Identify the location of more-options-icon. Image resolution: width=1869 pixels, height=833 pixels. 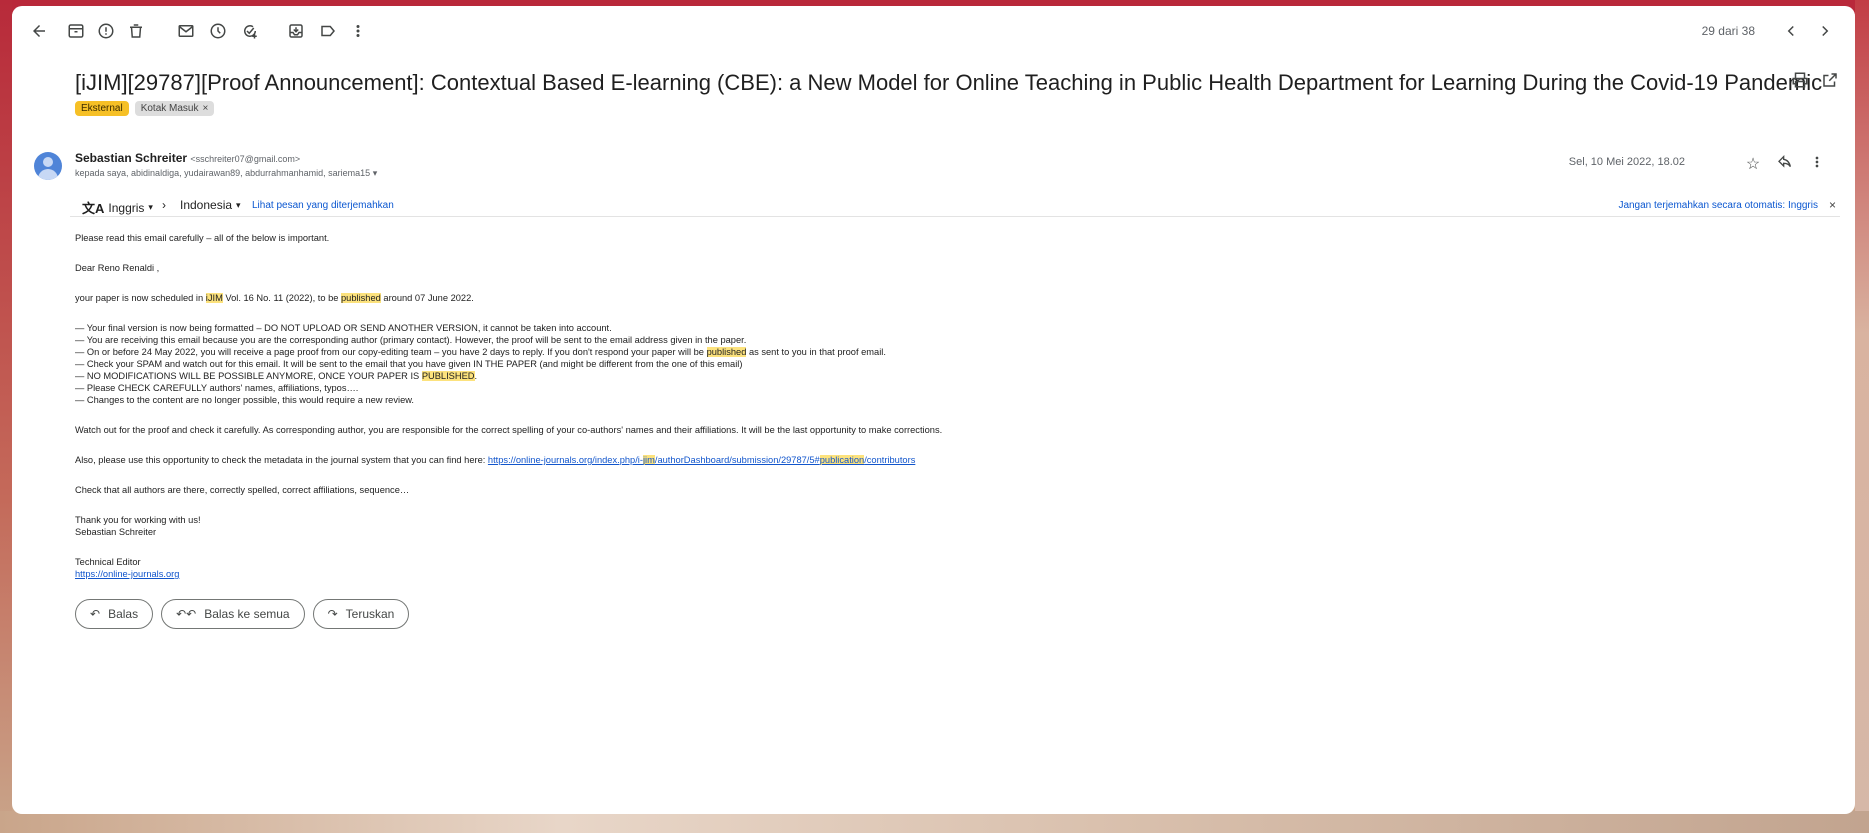
(1817, 162).